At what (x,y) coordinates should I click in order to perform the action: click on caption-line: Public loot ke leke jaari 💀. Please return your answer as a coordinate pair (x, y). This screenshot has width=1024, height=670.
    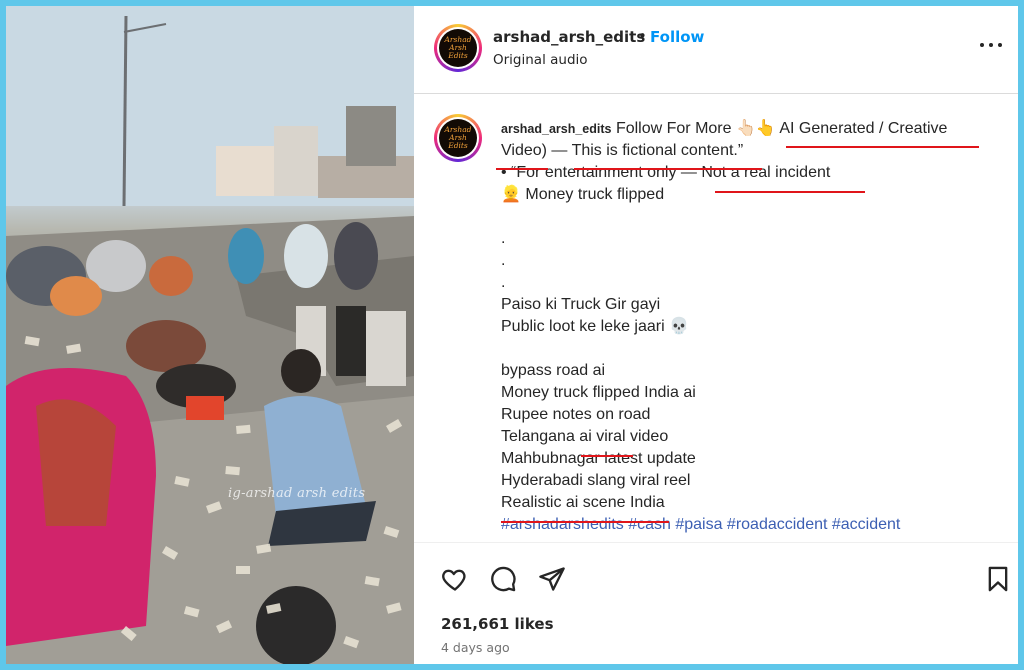
    Looking at the image, I should click on (595, 326).